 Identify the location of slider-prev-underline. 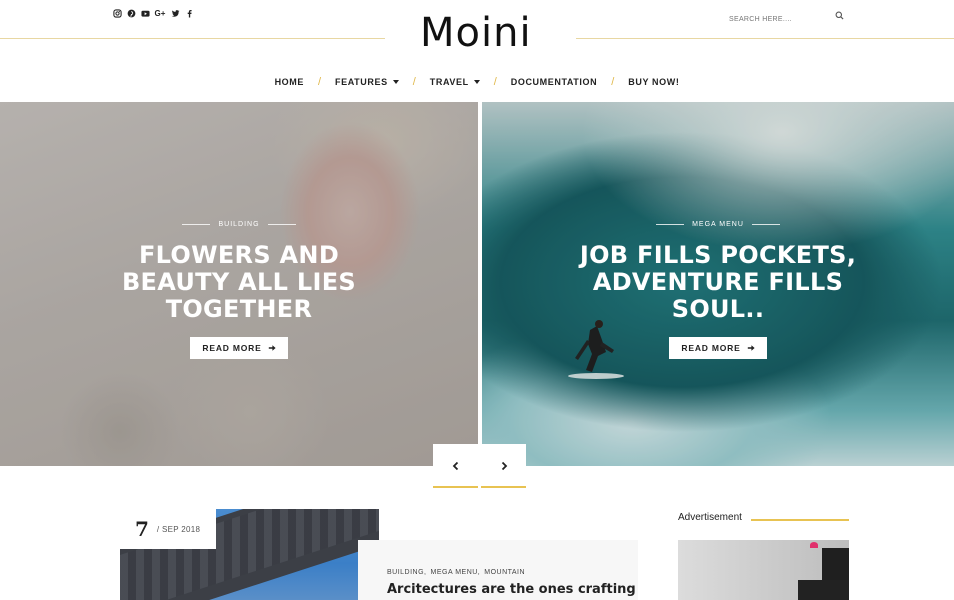
(455, 487).